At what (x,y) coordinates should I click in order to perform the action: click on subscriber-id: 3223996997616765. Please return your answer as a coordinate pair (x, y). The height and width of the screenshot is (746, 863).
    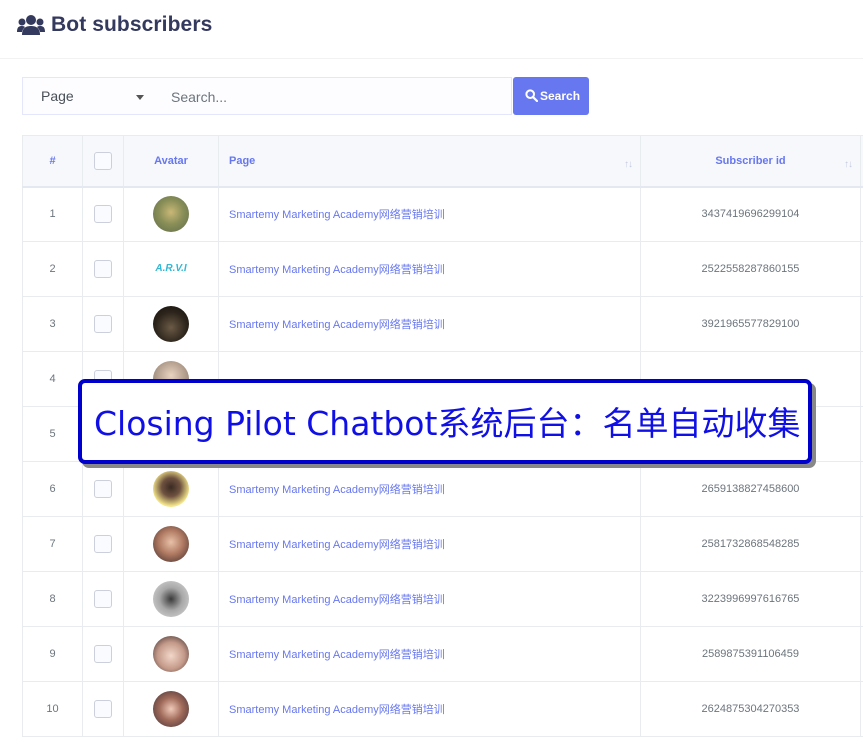
    Looking at the image, I should click on (750, 599).